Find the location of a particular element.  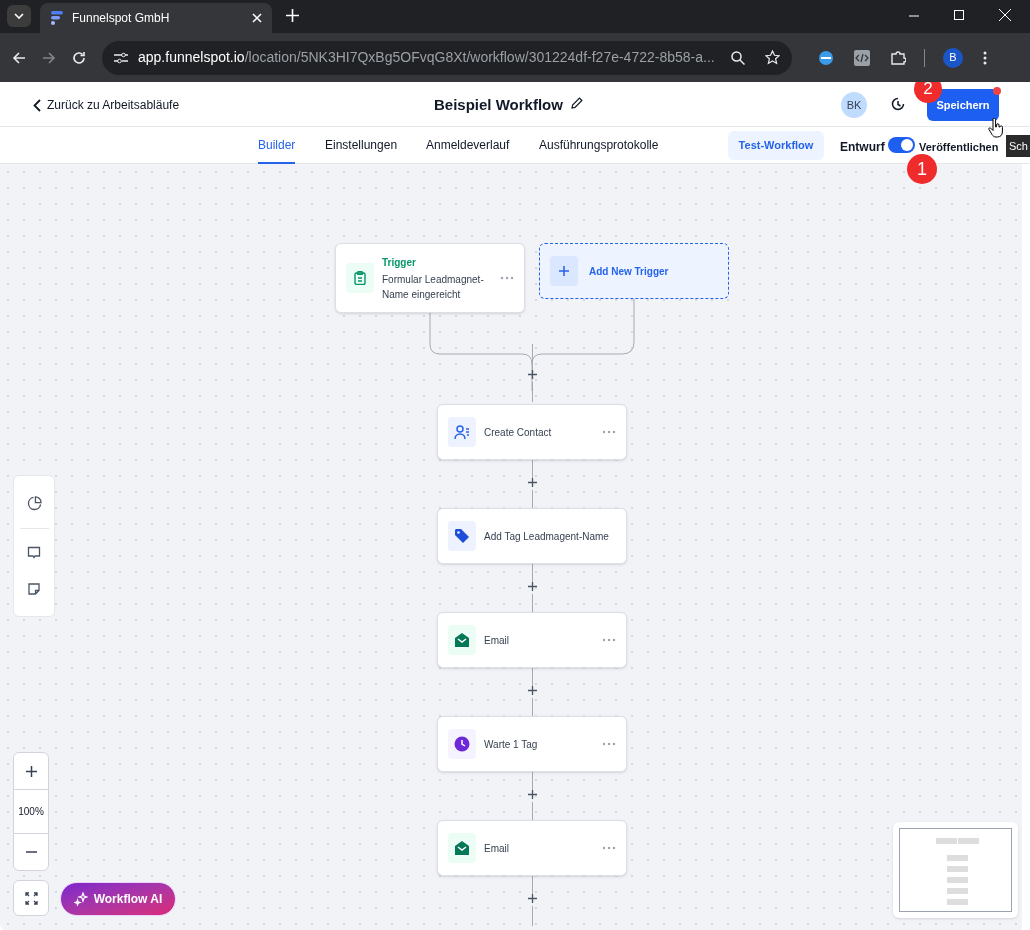

action-node: Create Contact is located at coordinates (532, 432).